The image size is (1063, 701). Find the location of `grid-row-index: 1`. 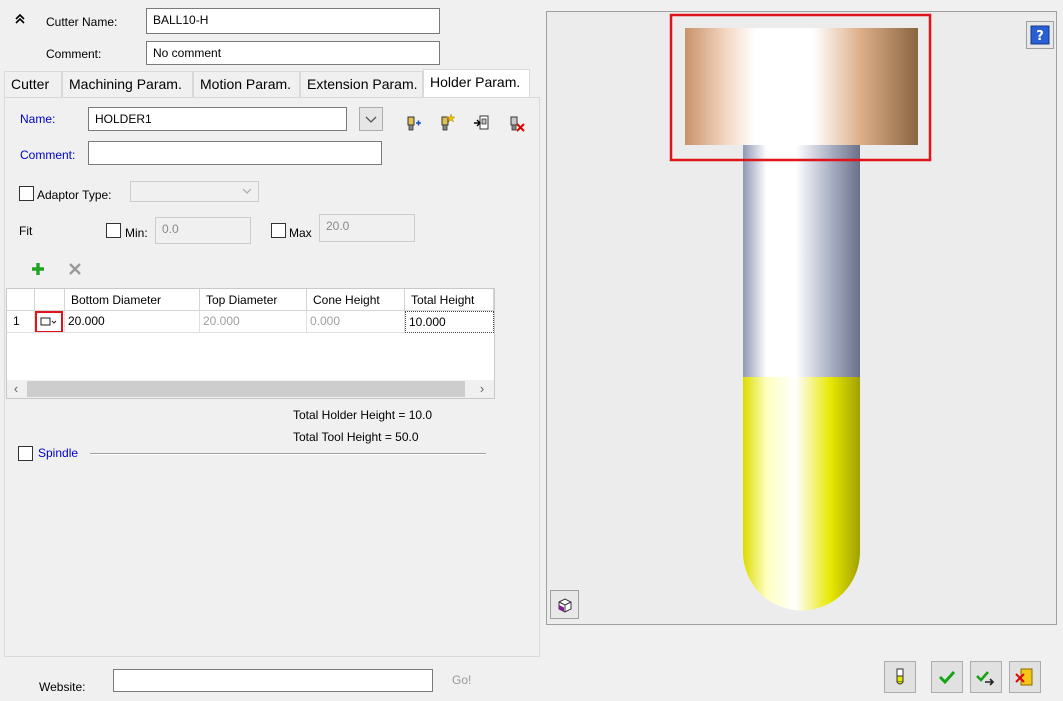

grid-row-index: 1 is located at coordinates (21, 322).